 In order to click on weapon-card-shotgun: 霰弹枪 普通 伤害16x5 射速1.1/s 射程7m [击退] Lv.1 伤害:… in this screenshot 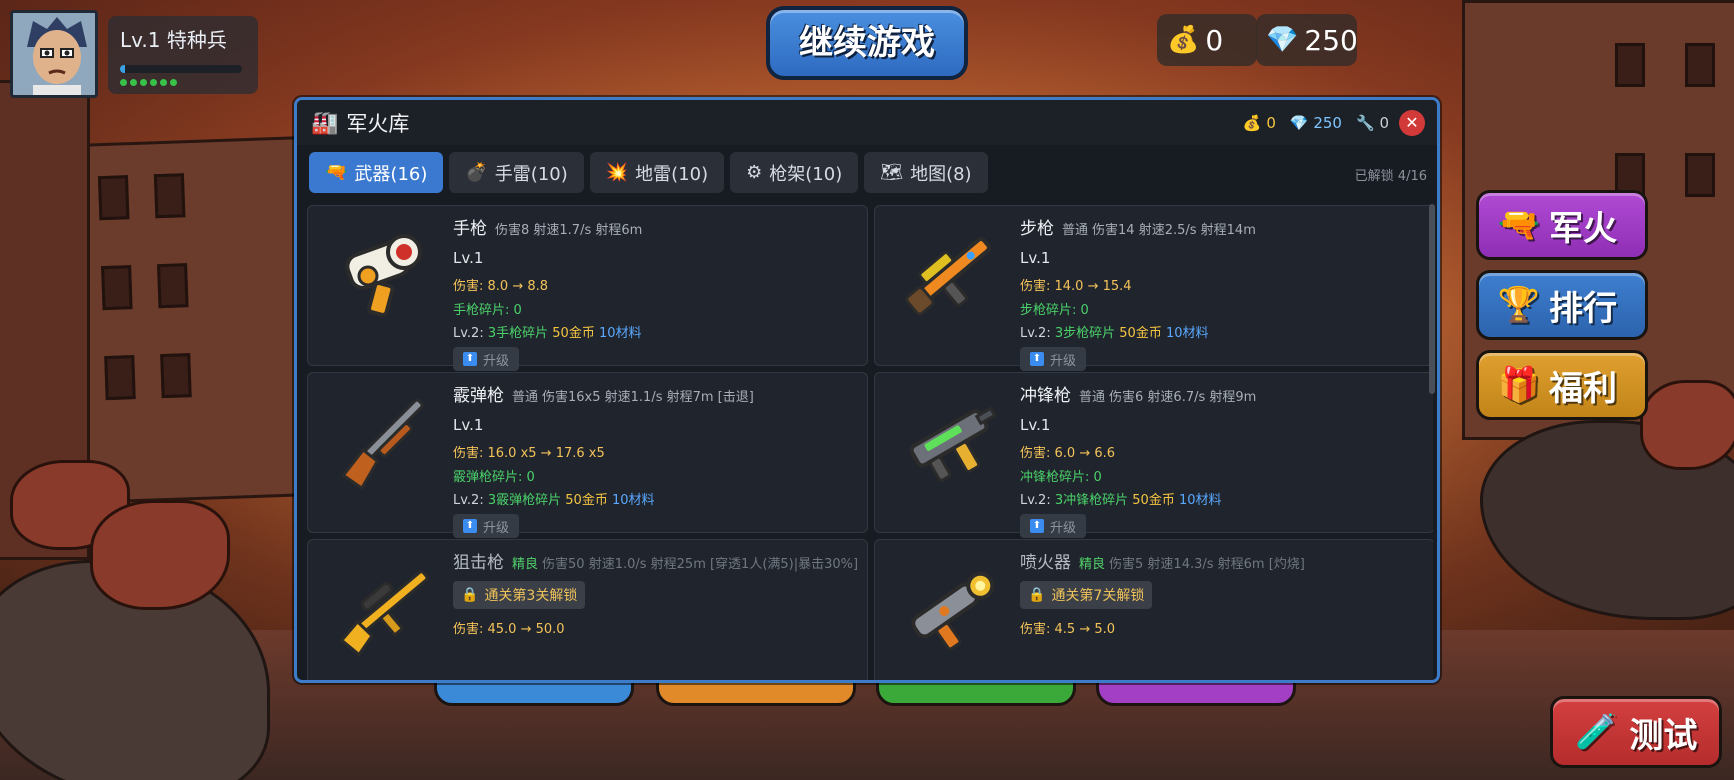, I will do `click(587, 455)`.